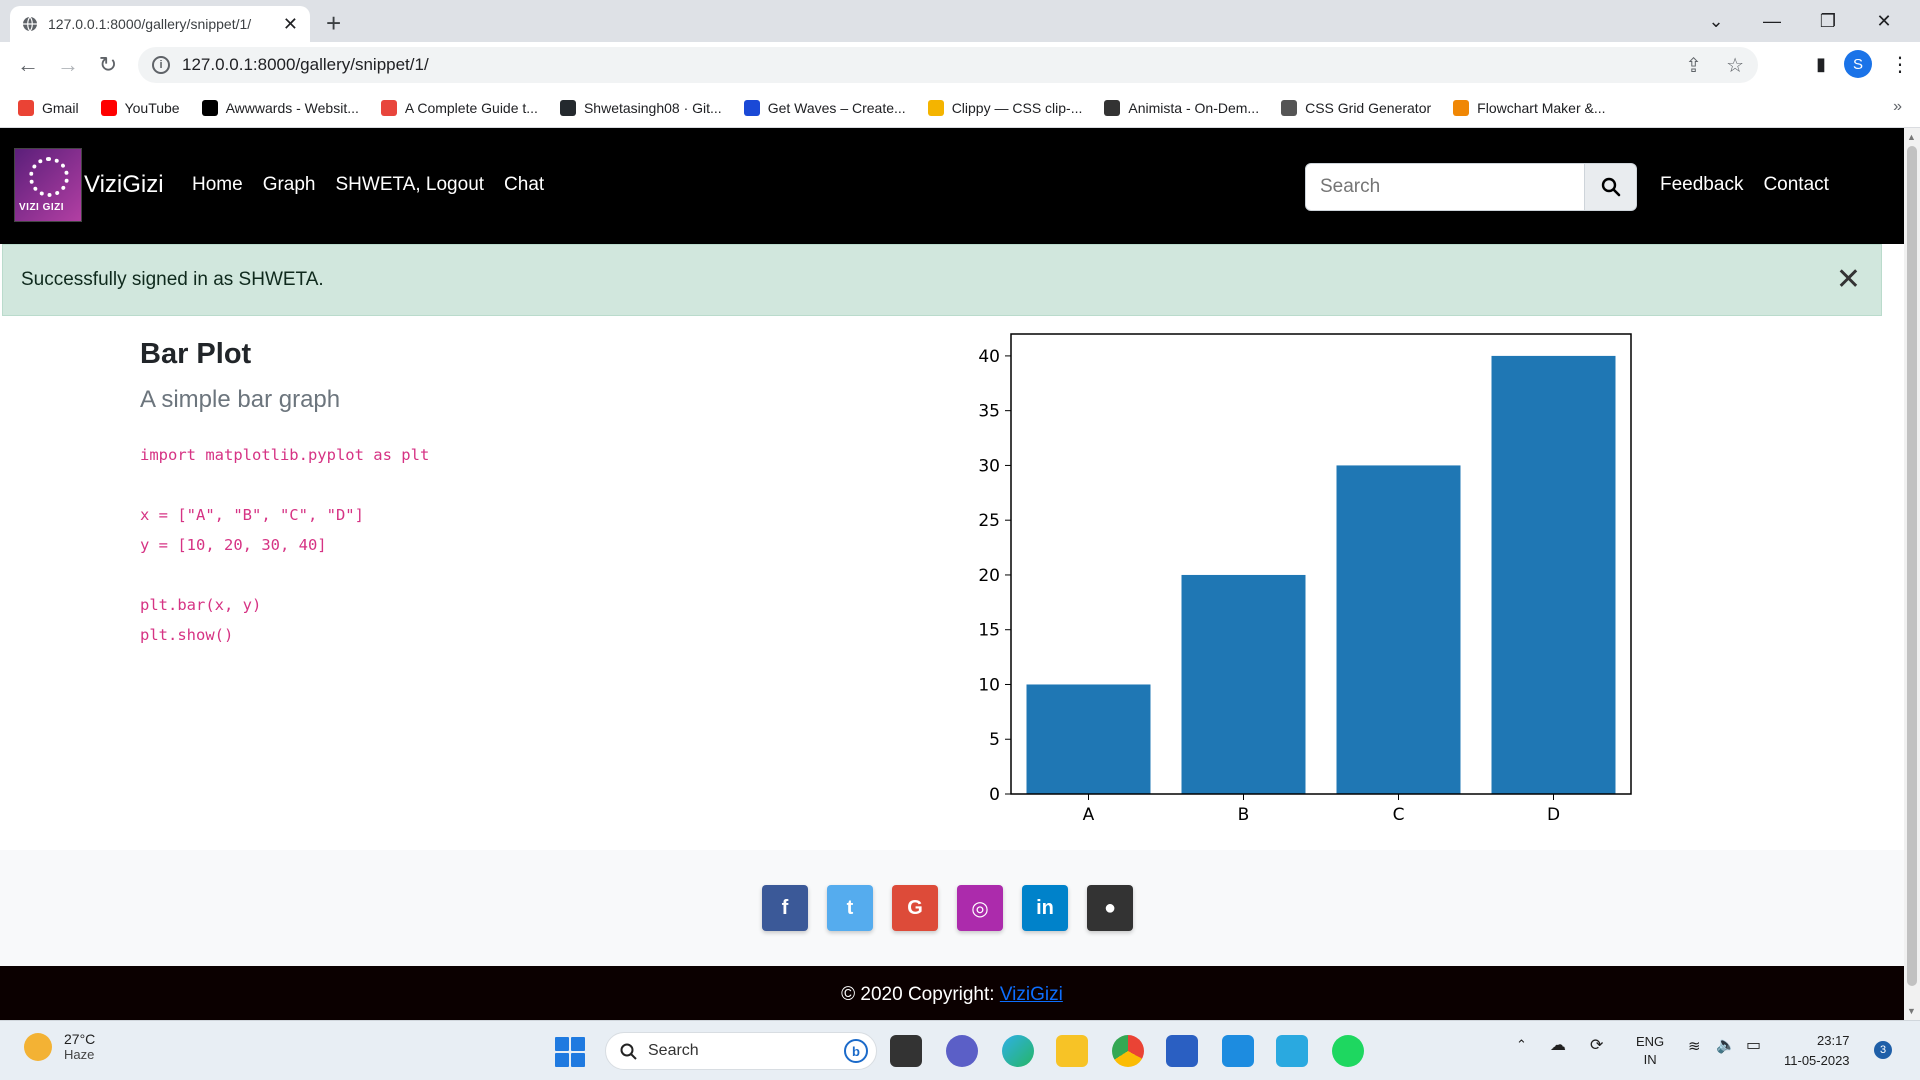 The width and height of the screenshot is (1920, 1080). What do you see at coordinates (856, 1051) in the screenshot?
I see `bing-icon: b` at bounding box center [856, 1051].